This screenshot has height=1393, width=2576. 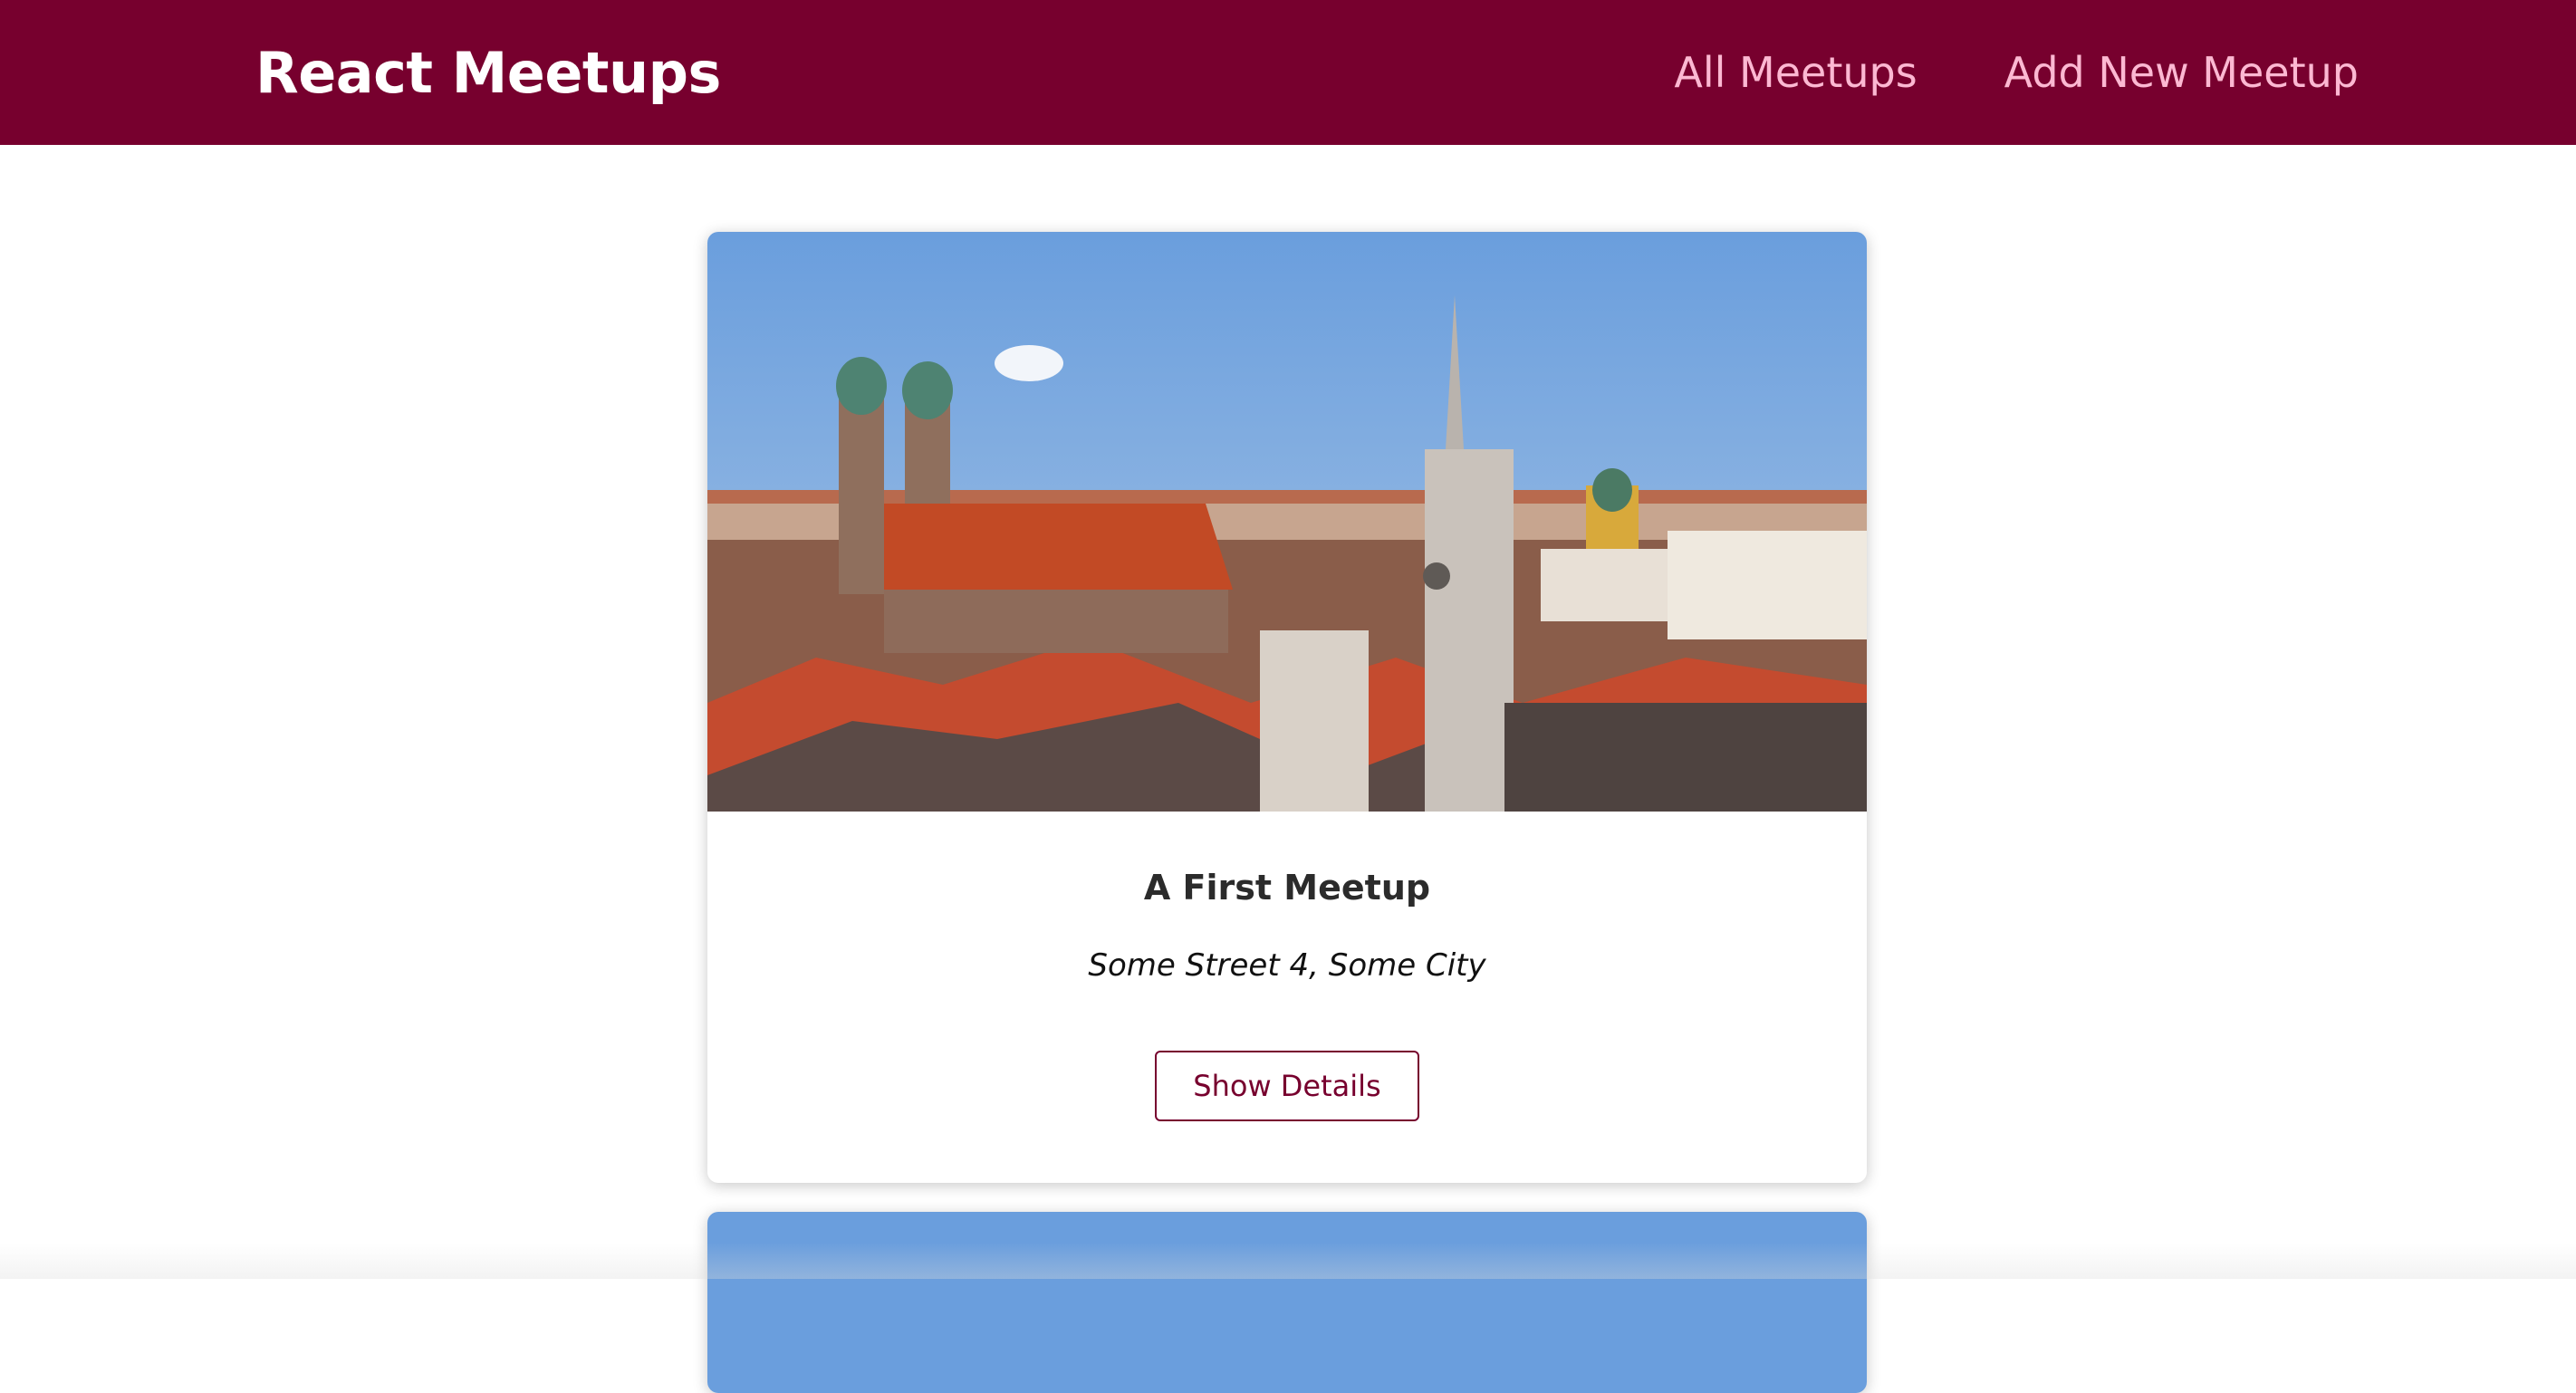 What do you see at coordinates (1287, 1086) in the screenshot?
I see `show-details-button: Show Details` at bounding box center [1287, 1086].